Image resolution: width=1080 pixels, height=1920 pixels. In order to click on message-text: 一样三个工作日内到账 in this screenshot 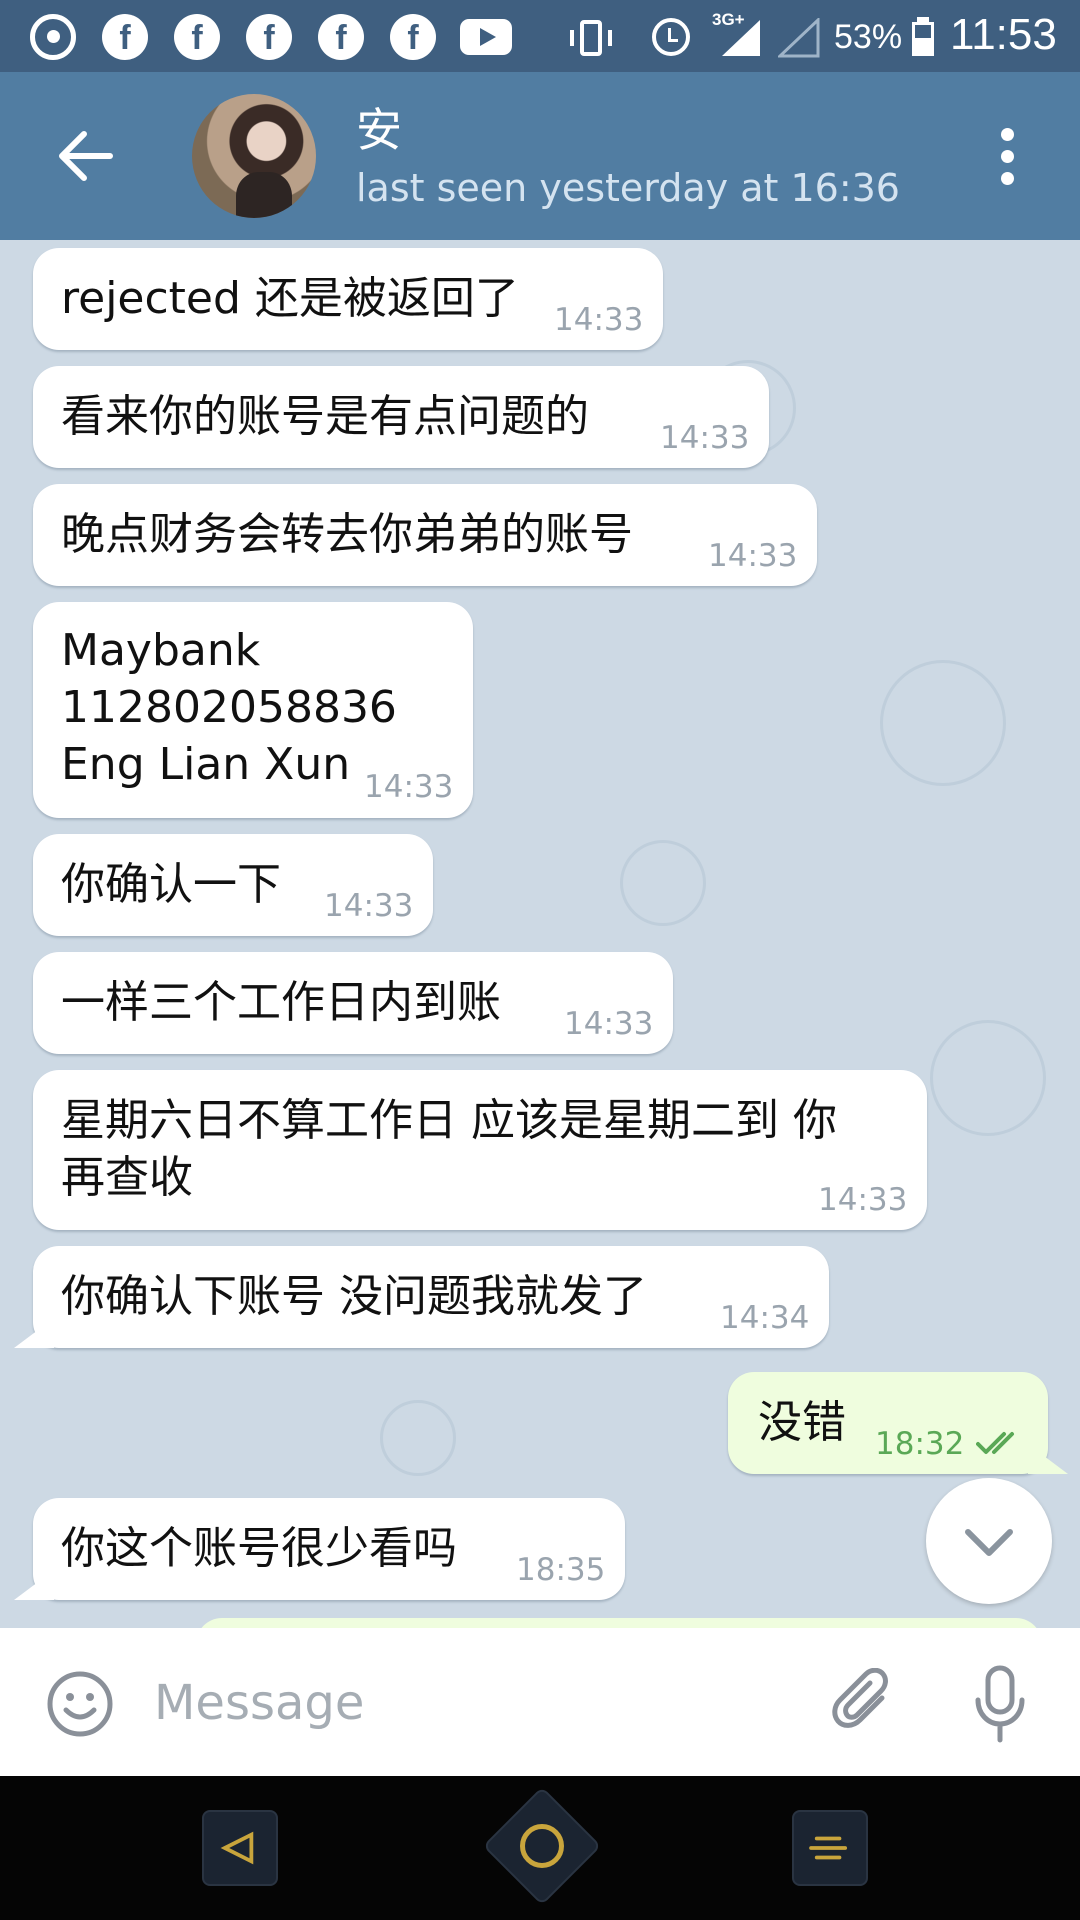, I will do `click(281, 1002)`.